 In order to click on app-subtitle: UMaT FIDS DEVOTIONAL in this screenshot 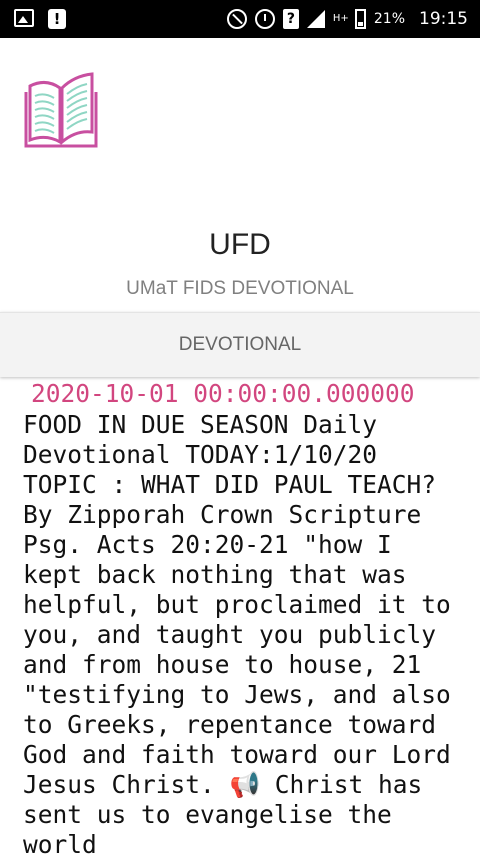, I will do `click(240, 288)`.